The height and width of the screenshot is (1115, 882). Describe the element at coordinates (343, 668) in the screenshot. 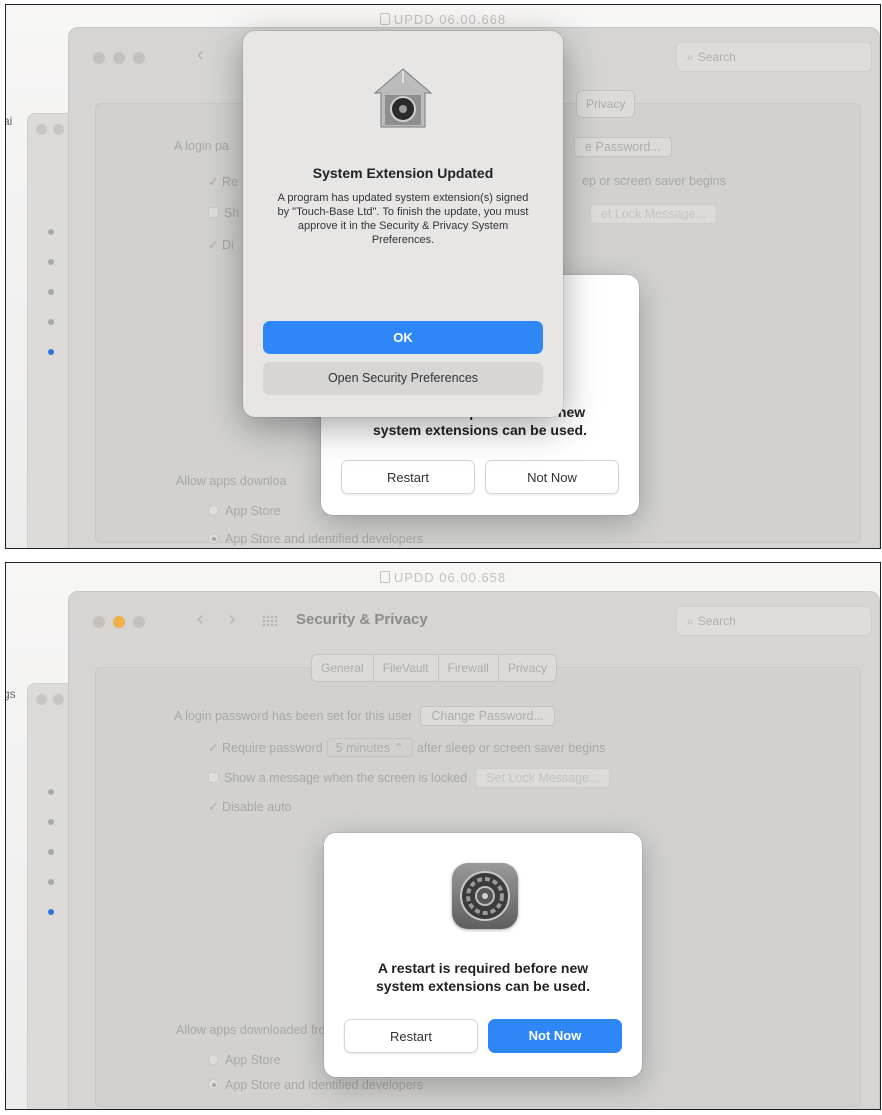

I see `tab-general: General` at that location.